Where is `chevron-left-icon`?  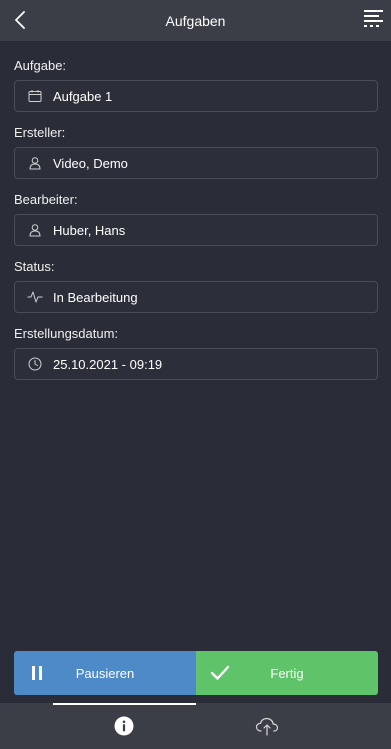 chevron-left-icon is located at coordinates (20, 20).